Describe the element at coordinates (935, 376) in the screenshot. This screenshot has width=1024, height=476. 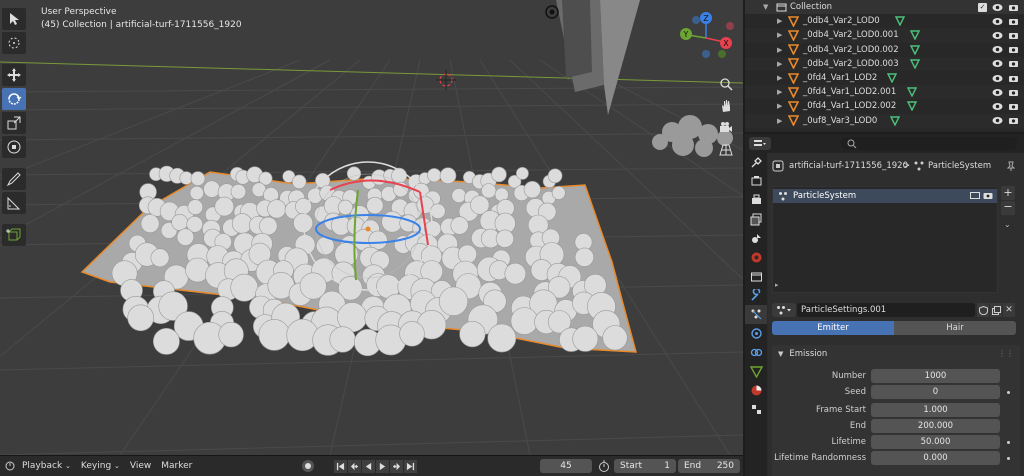
I see `value-field: 1000` at that location.